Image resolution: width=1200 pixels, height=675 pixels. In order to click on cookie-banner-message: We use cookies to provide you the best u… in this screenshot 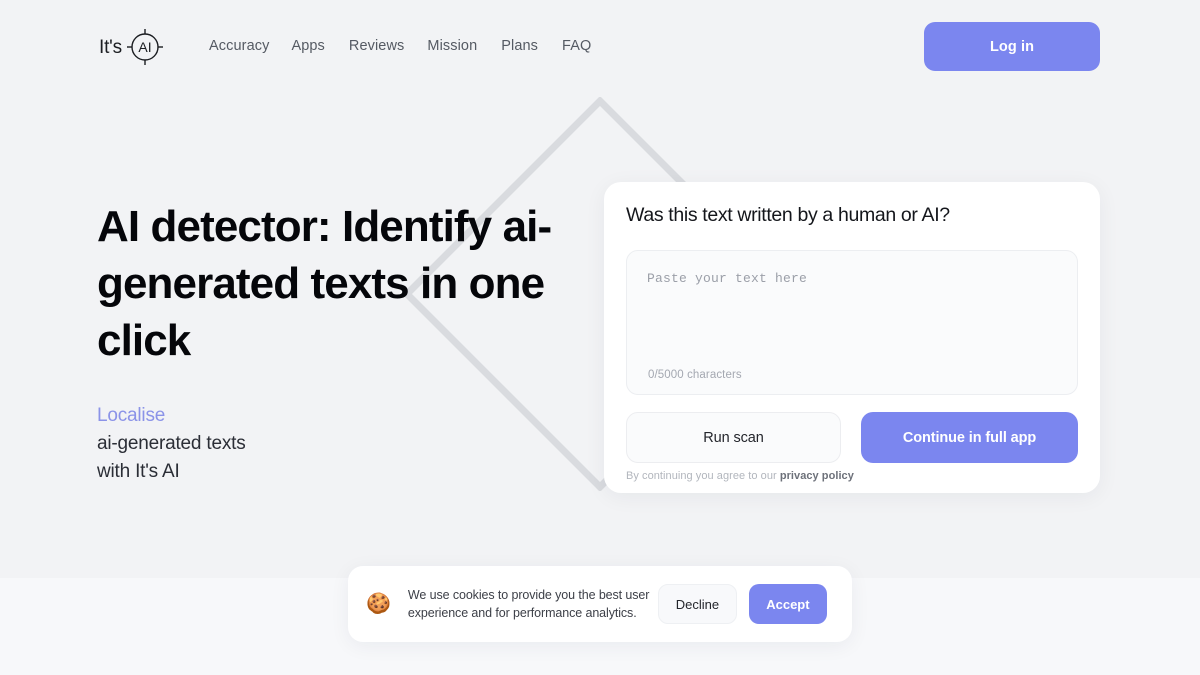, I will do `click(528, 604)`.